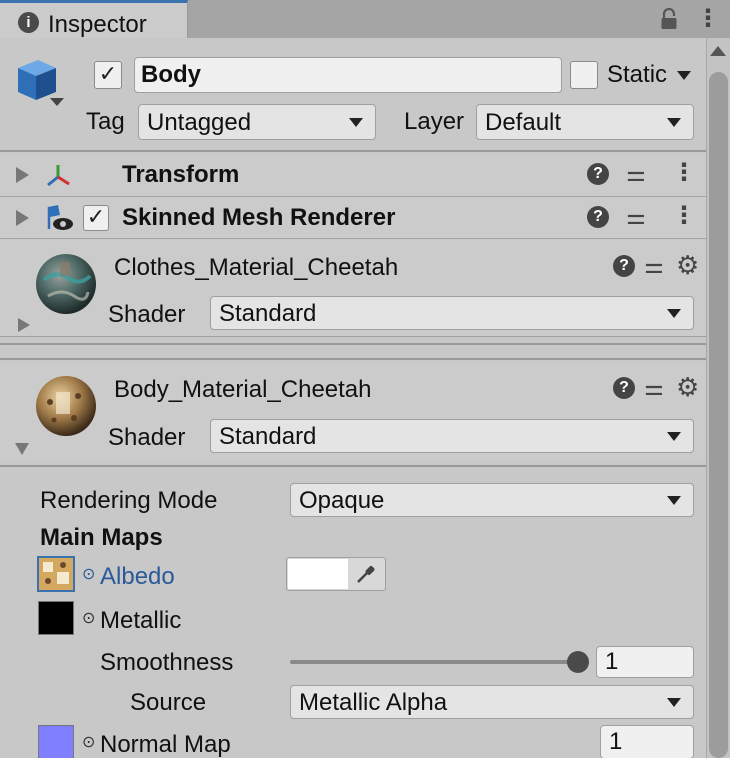  I want to click on foldout-arrow-down-icon, so click(22, 449).